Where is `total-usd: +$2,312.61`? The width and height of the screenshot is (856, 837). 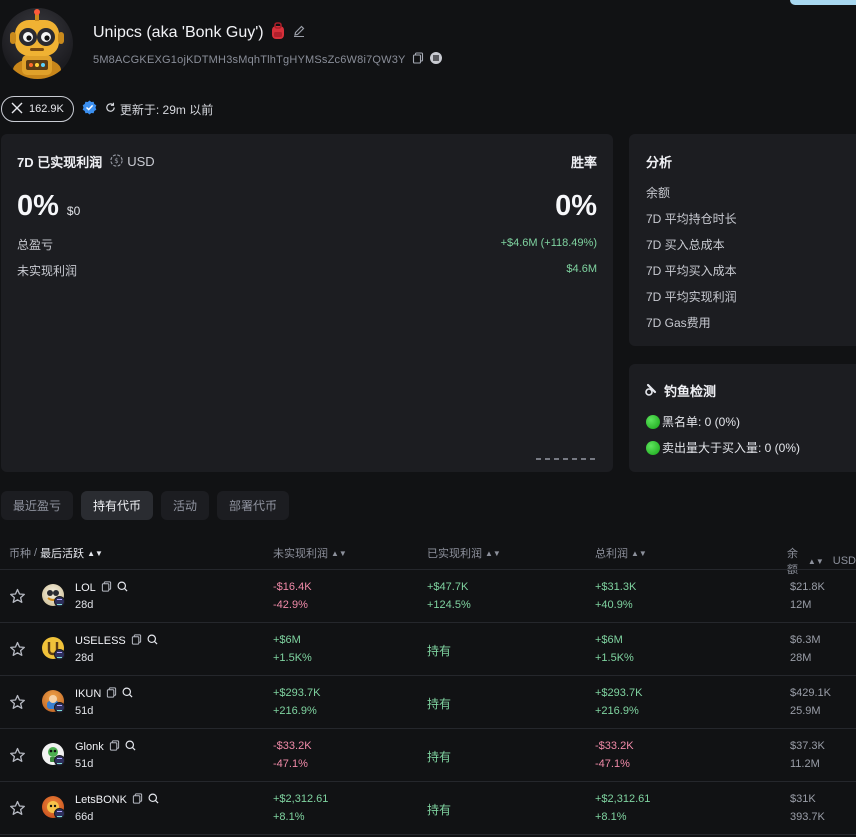
total-usd: +$2,312.61 is located at coordinates (623, 799).